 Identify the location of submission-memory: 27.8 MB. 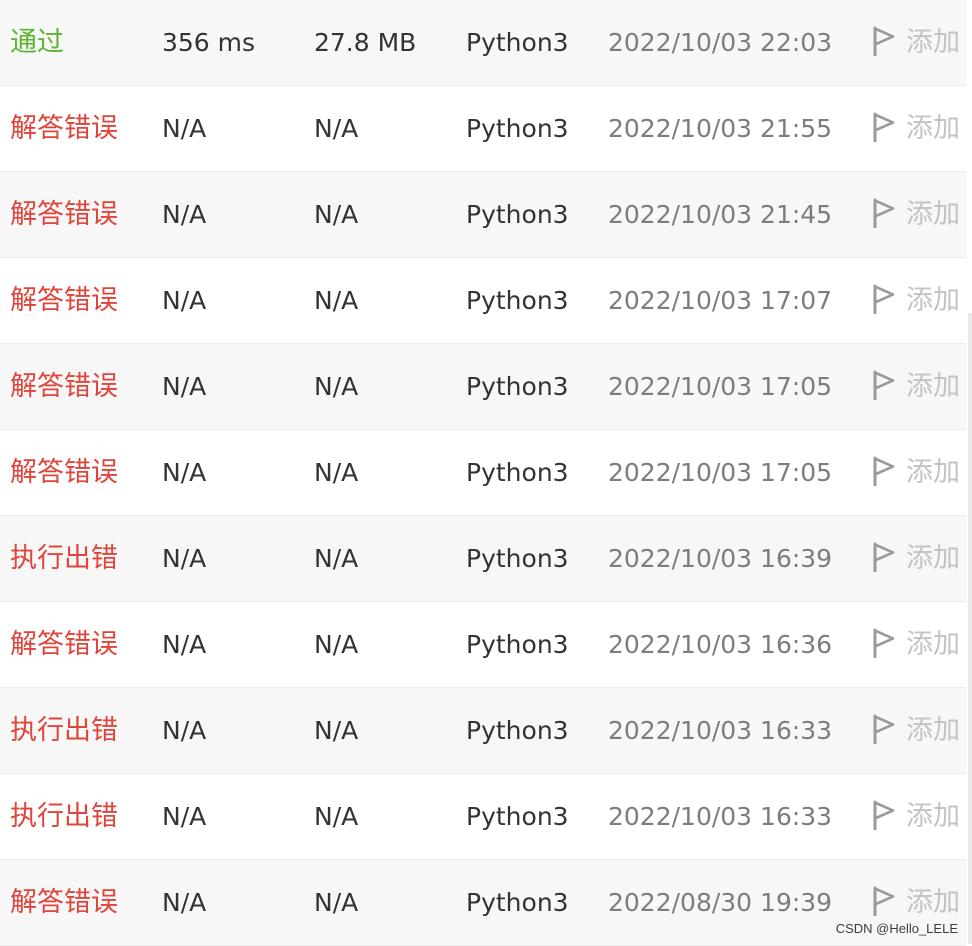
(365, 42).